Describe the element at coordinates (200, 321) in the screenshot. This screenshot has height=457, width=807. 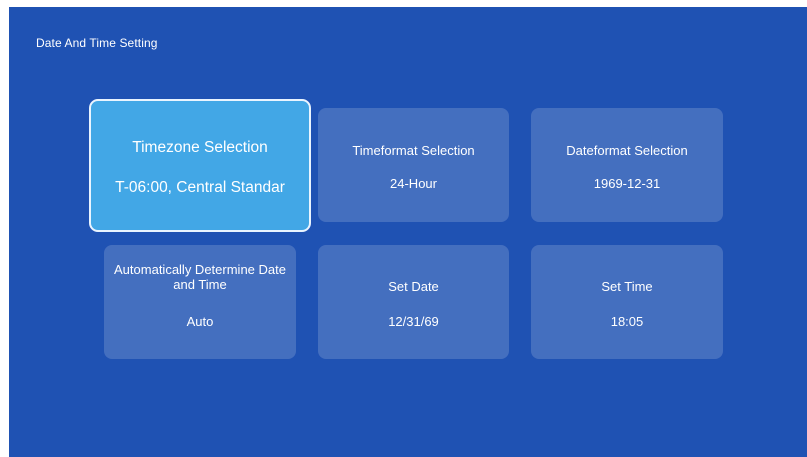
I see `auto-date-time-value: Auto` at that location.